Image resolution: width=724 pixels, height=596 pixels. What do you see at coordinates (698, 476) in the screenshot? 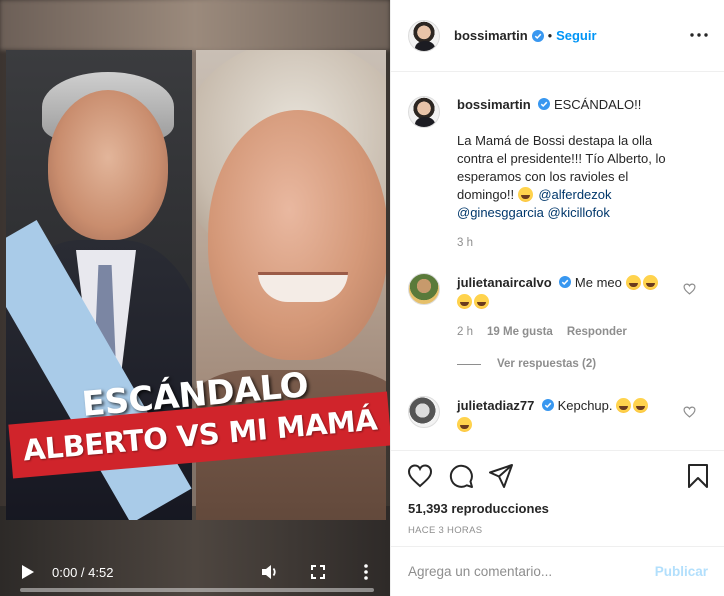
I see `save-bookmark-icon` at bounding box center [698, 476].